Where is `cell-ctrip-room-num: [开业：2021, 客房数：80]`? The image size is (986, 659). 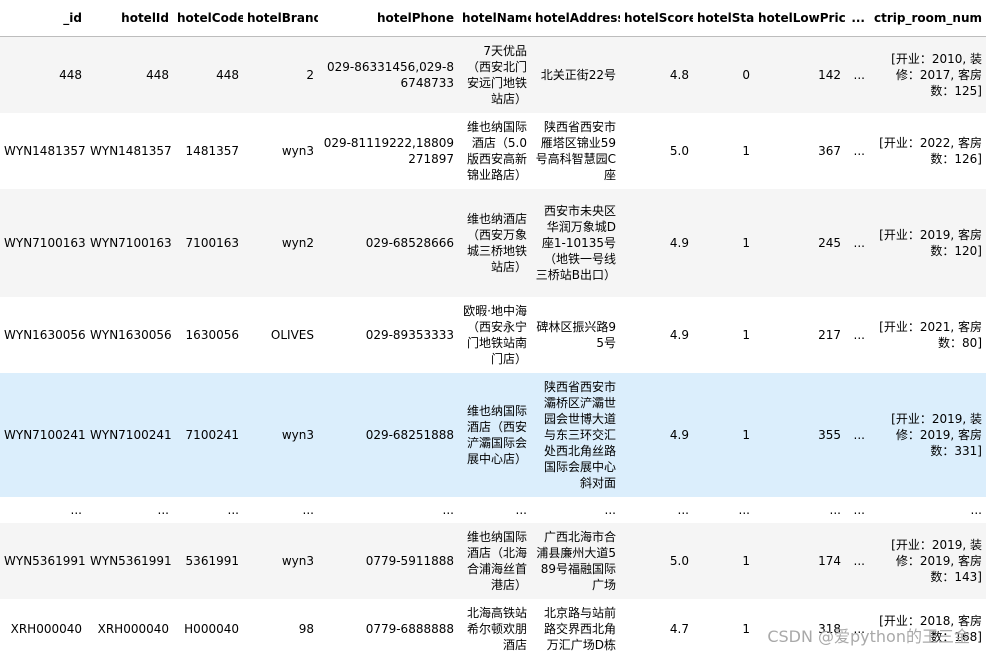 cell-ctrip-room-num: [开业：2021, 客房数：80] is located at coordinates (930, 334).